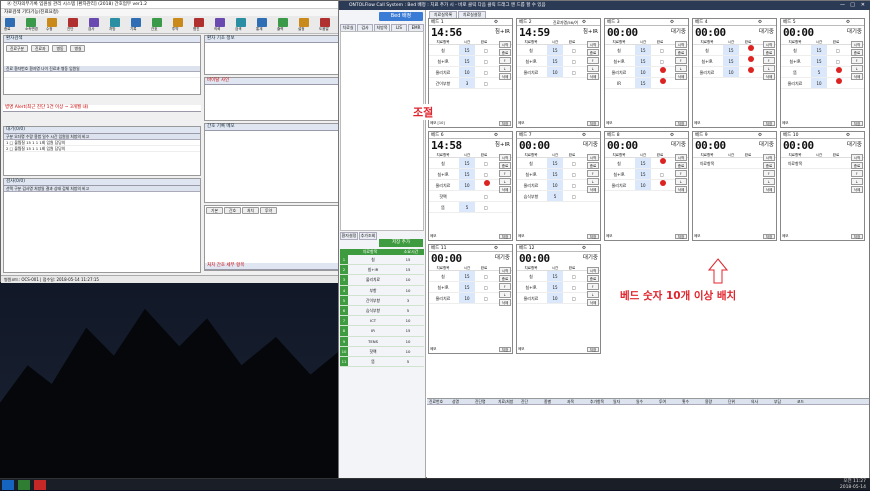  I want to click on treatment-row: 11 뜸 5, so click(382, 362).